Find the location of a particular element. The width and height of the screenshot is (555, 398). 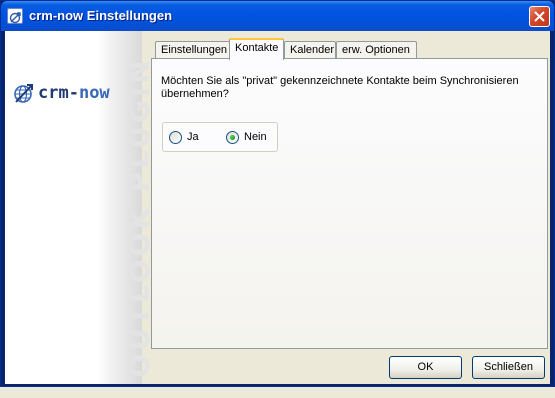

ok-button: OK is located at coordinates (425, 367).